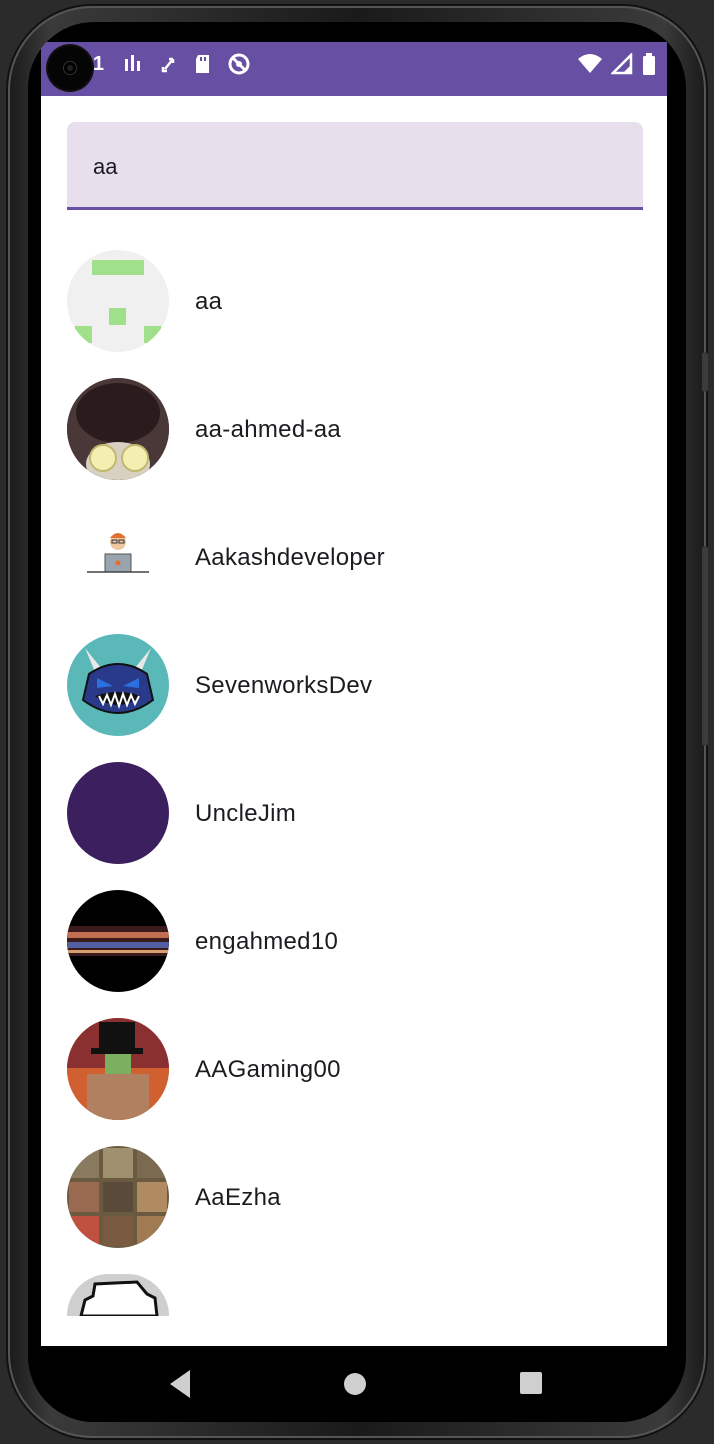 This screenshot has width=714, height=1444. I want to click on power-button, so click(705, 372).